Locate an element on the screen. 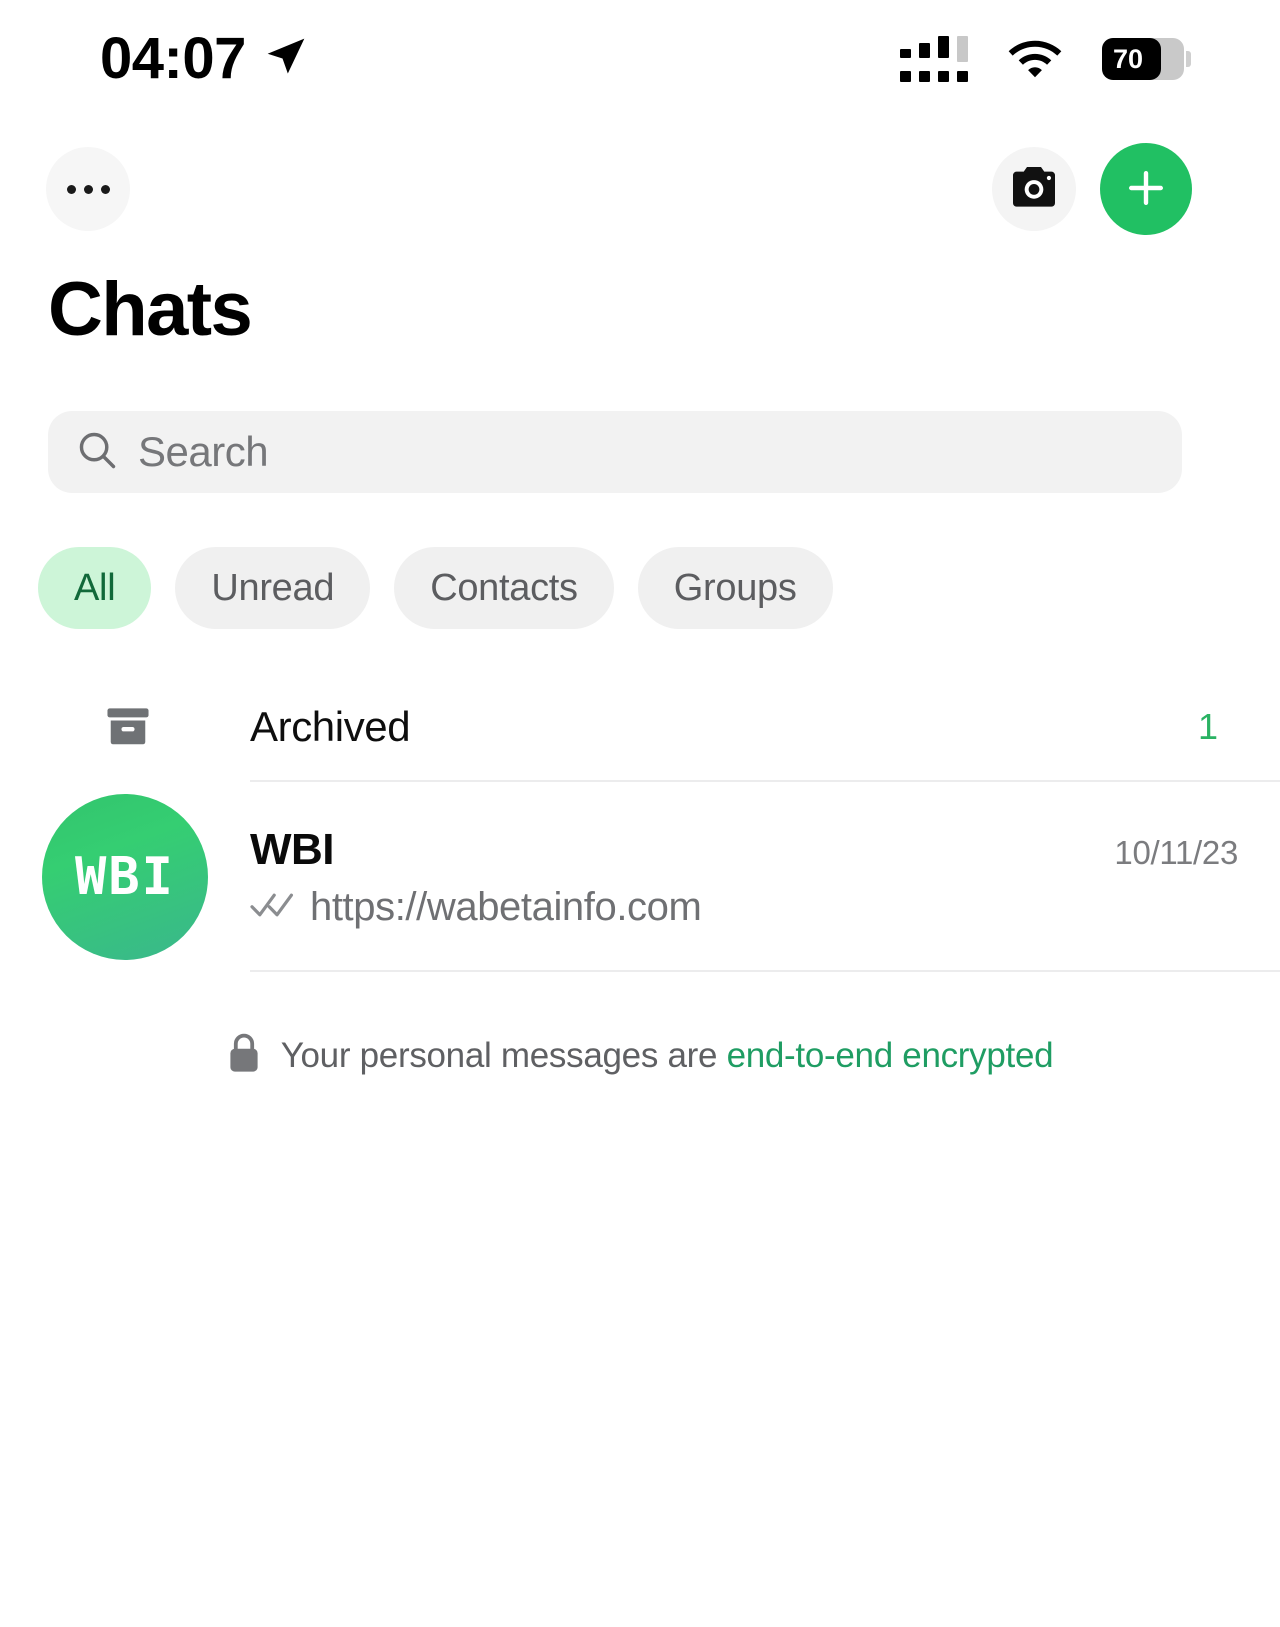 The image size is (1280, 1627). filter-chip-unread: Unread is located at coordinates (273, 588).